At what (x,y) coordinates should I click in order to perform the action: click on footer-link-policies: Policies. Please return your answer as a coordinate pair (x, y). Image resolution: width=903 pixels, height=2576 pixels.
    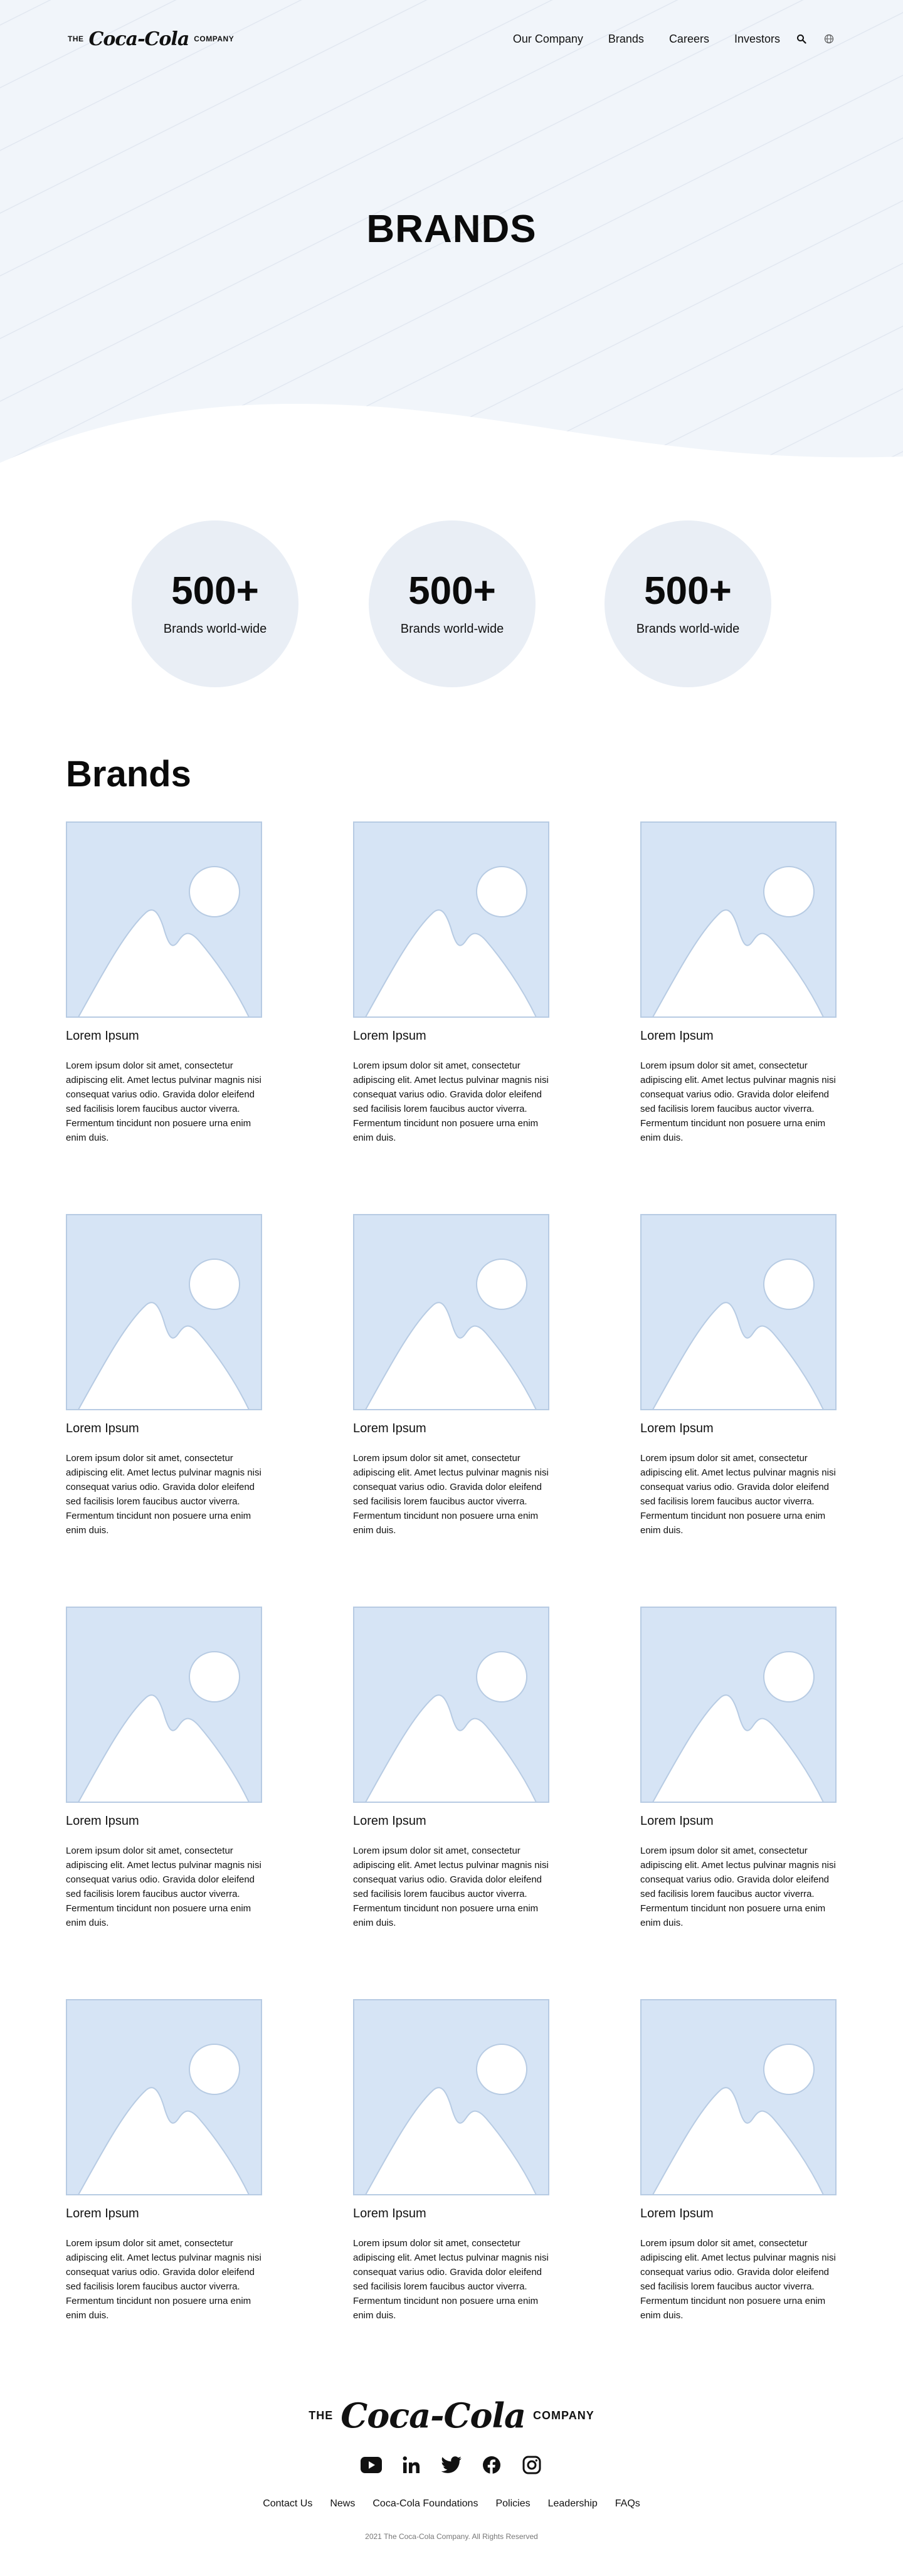
    Looking at the image, I should click on (512, 2504).